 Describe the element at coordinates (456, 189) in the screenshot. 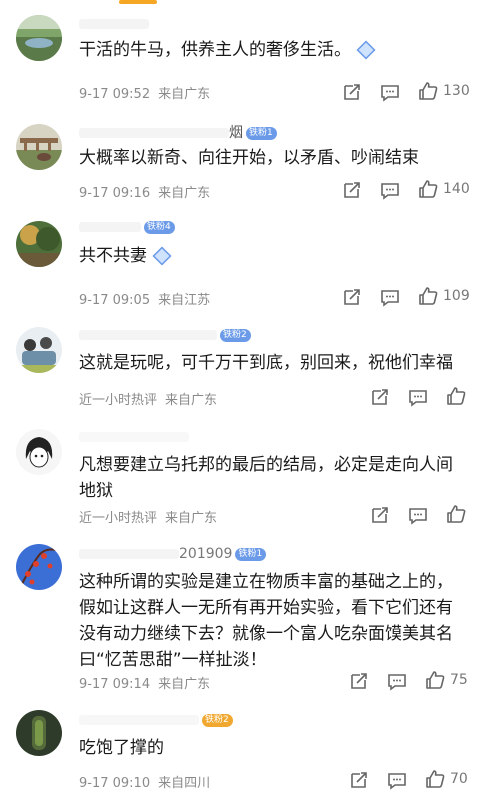

I see `like-count: 140` at that location.